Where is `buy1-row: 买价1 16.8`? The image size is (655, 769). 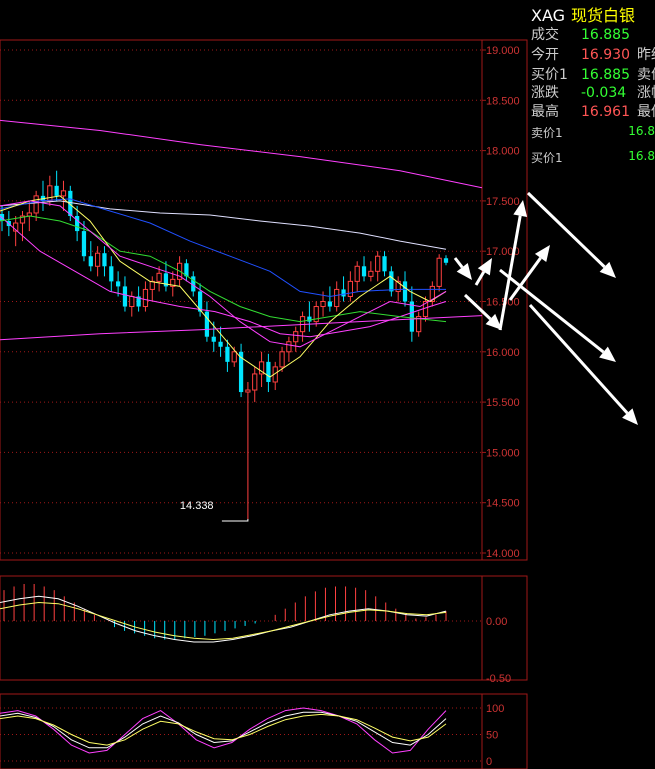
buy1-row: 买价1 16.8 is located at coordinates (593, 157).